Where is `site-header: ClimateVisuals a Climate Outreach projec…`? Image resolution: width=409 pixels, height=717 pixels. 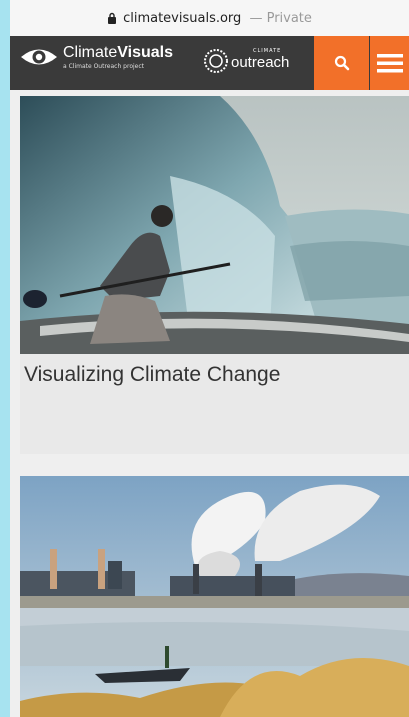 site-header: ClimateVisuals a Climate Outreach projec… is located at coordinates (209, 63).